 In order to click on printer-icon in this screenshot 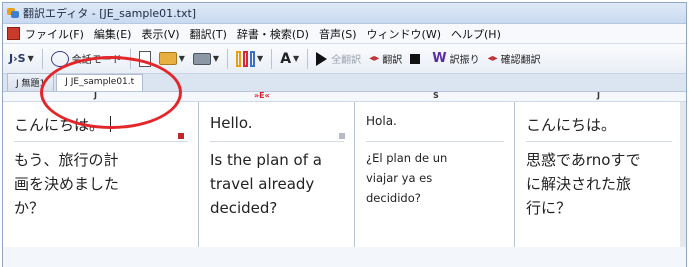, I will do `click(201, 58)`.